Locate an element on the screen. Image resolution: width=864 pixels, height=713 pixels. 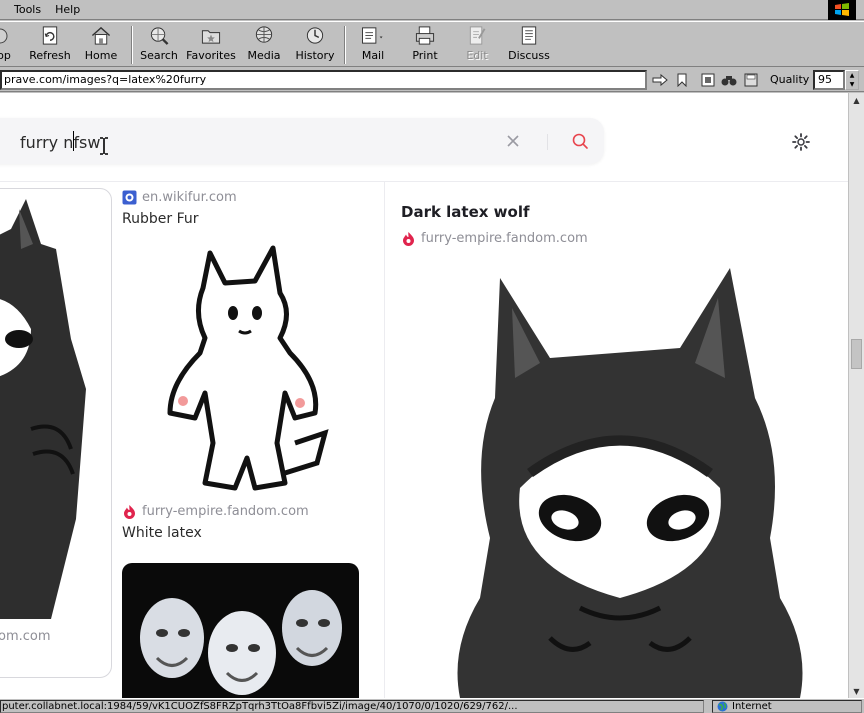
menu-help: Help is located at coordinates (67, 9).